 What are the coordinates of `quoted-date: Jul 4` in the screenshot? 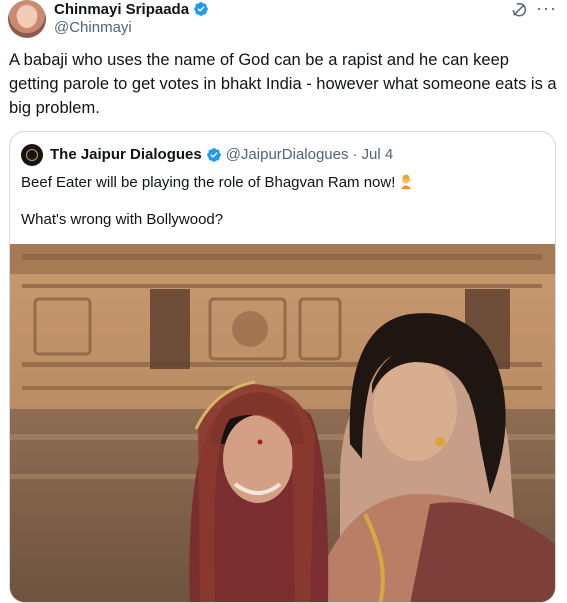 It's located at (378, 154).